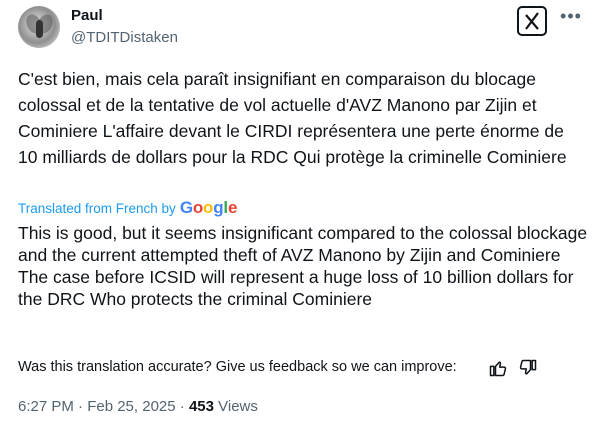 The width and height of the screenshot is (598, 422). What do you see at coordinates (101, 406) in the screenshot?
I see `timestamp: 6:27 PM · Feb 25, 2025 ·` at bounding box center [101, 406].